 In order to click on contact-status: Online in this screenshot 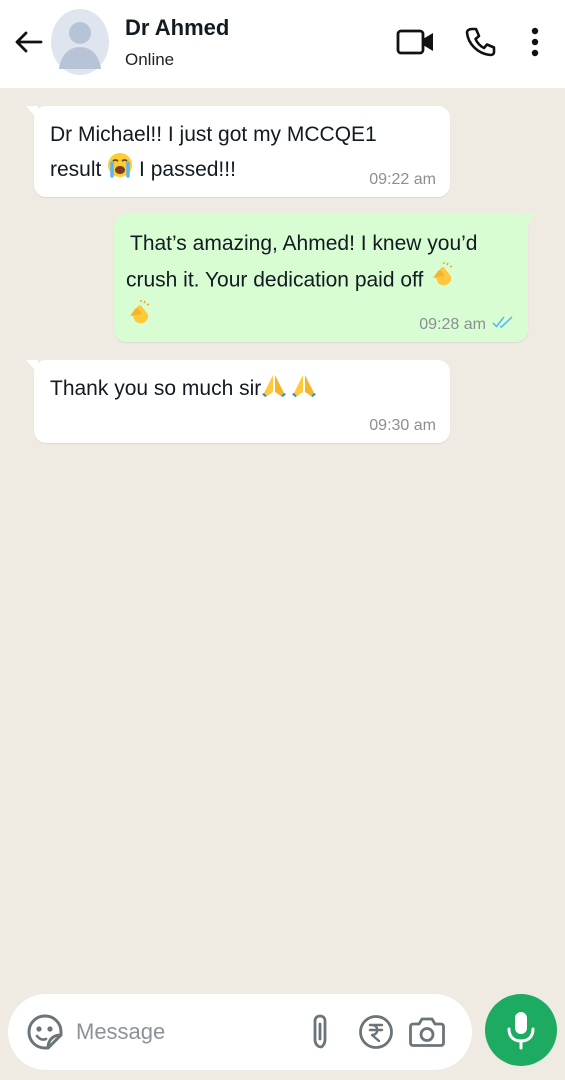, I will do `click(150, 59)`.